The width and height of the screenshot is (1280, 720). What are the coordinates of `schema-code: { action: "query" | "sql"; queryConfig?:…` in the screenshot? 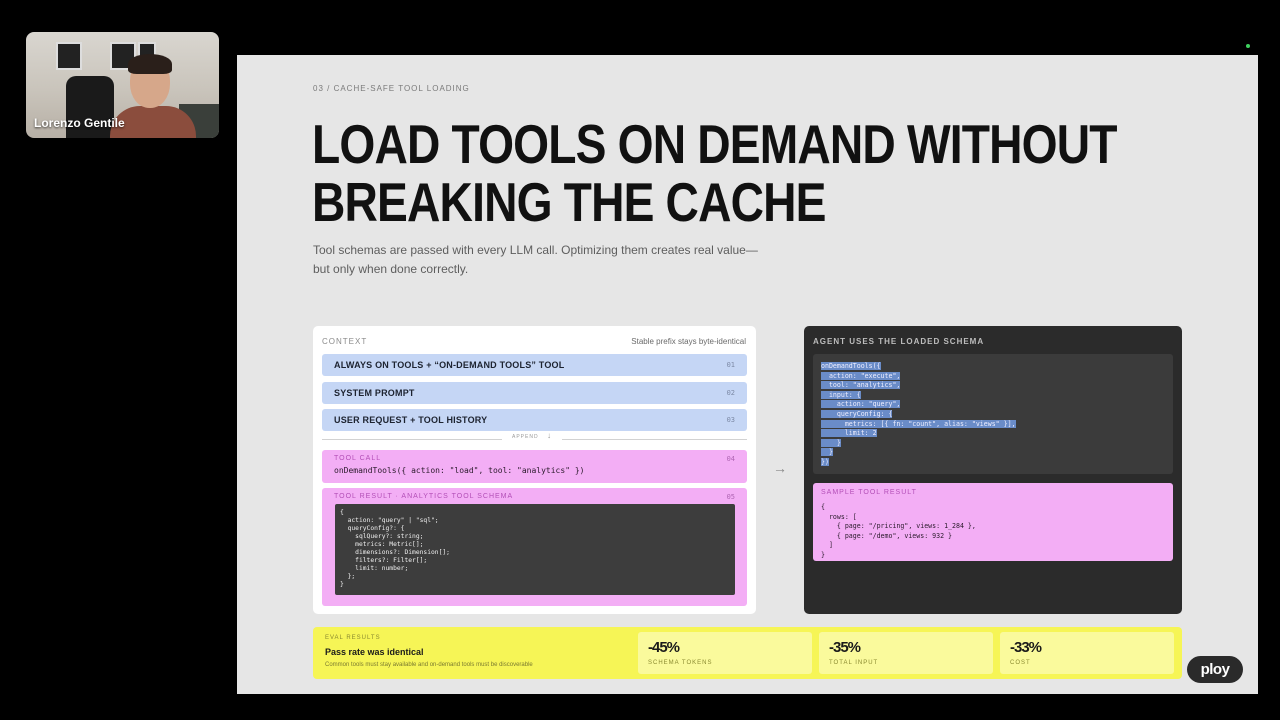 It's located at (395, 548).